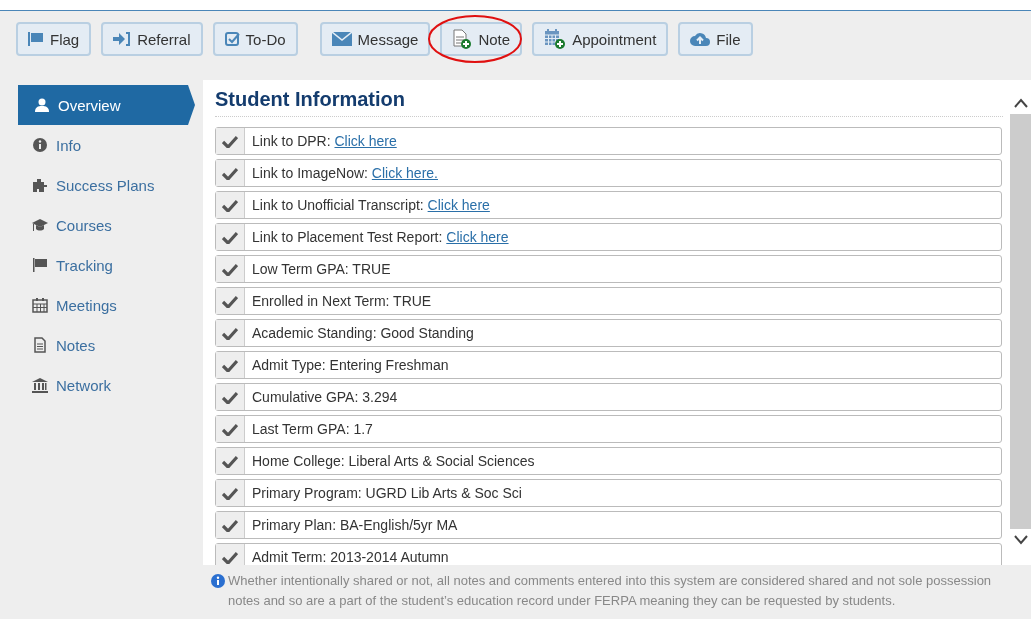  I want to click on row-text: Link to Placement Test Report: Click here, so click(380, 237).